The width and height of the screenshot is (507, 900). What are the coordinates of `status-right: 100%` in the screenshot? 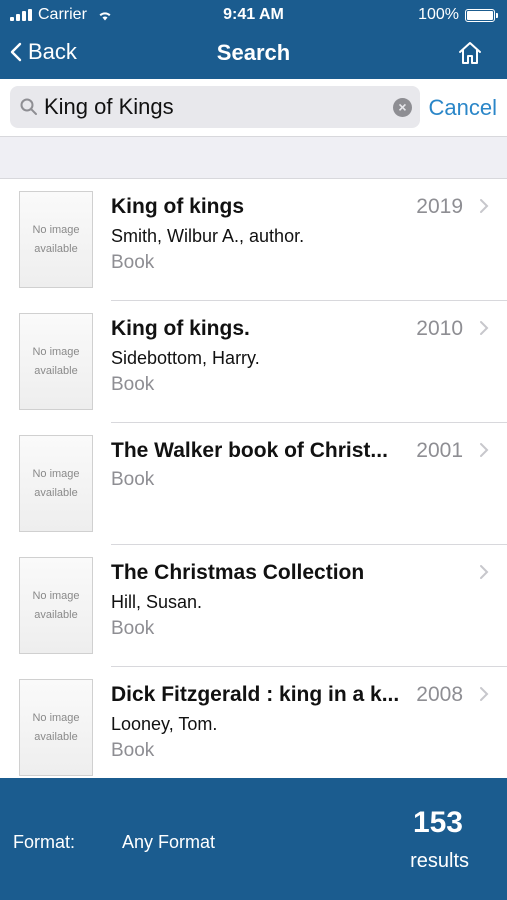 It's located at (458, 15).